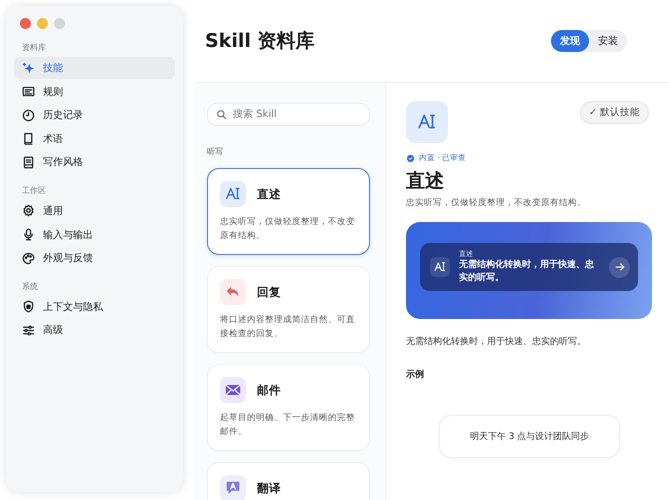  What do you see at coordinates (415, 374) in the screenshot?
I see `example-heading: 示例` at bounding box center [415, 374].